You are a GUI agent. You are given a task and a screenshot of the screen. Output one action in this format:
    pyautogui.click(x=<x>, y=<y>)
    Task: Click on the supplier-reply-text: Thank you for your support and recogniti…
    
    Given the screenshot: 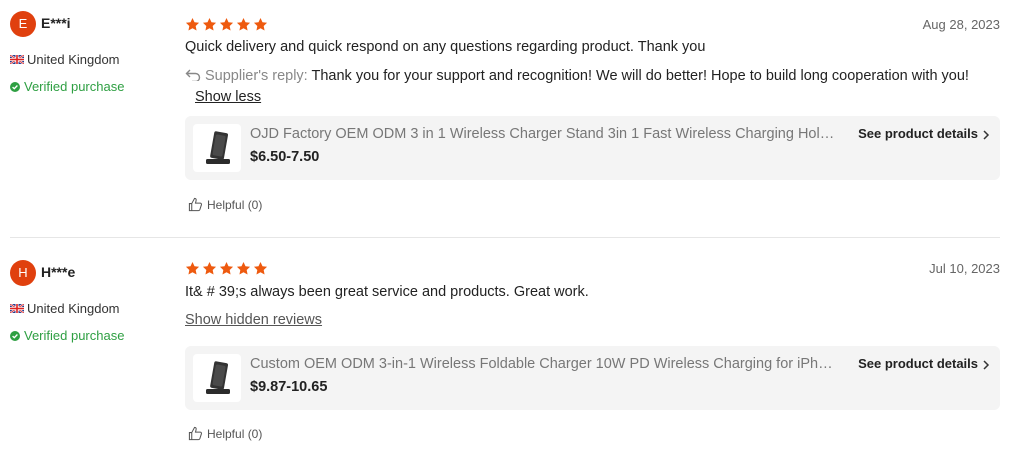 What is the action you would take?
    pyautogui.click(x=640, y=76)
    